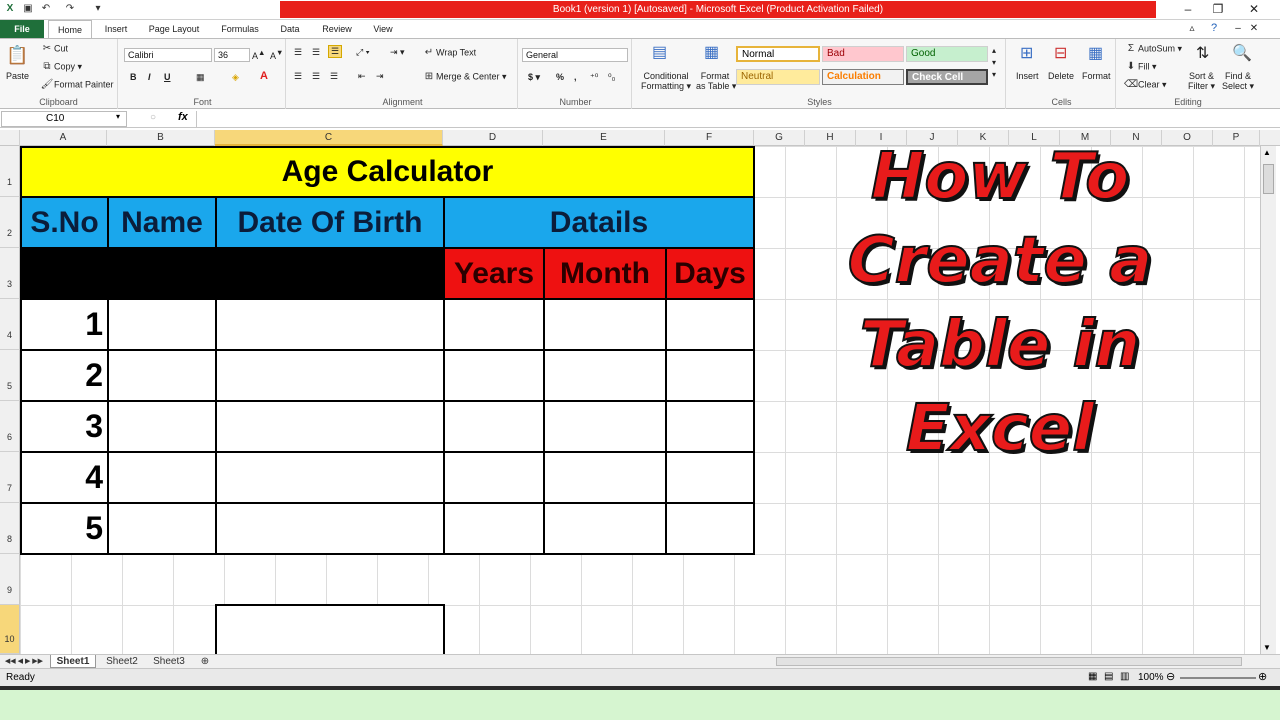  Describe the element at coordinates (1027, 76) in the screenshot. I see `insert-button: Insert` at that location.